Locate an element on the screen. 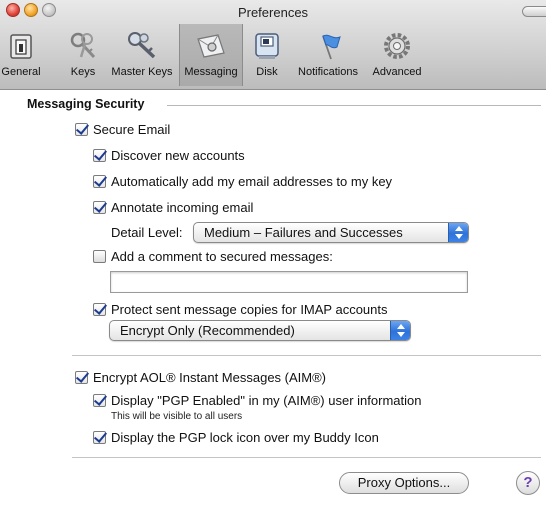 This screenshot has width=546, height=508. toolbar-toggle-button is located at coordinates (534, 11).